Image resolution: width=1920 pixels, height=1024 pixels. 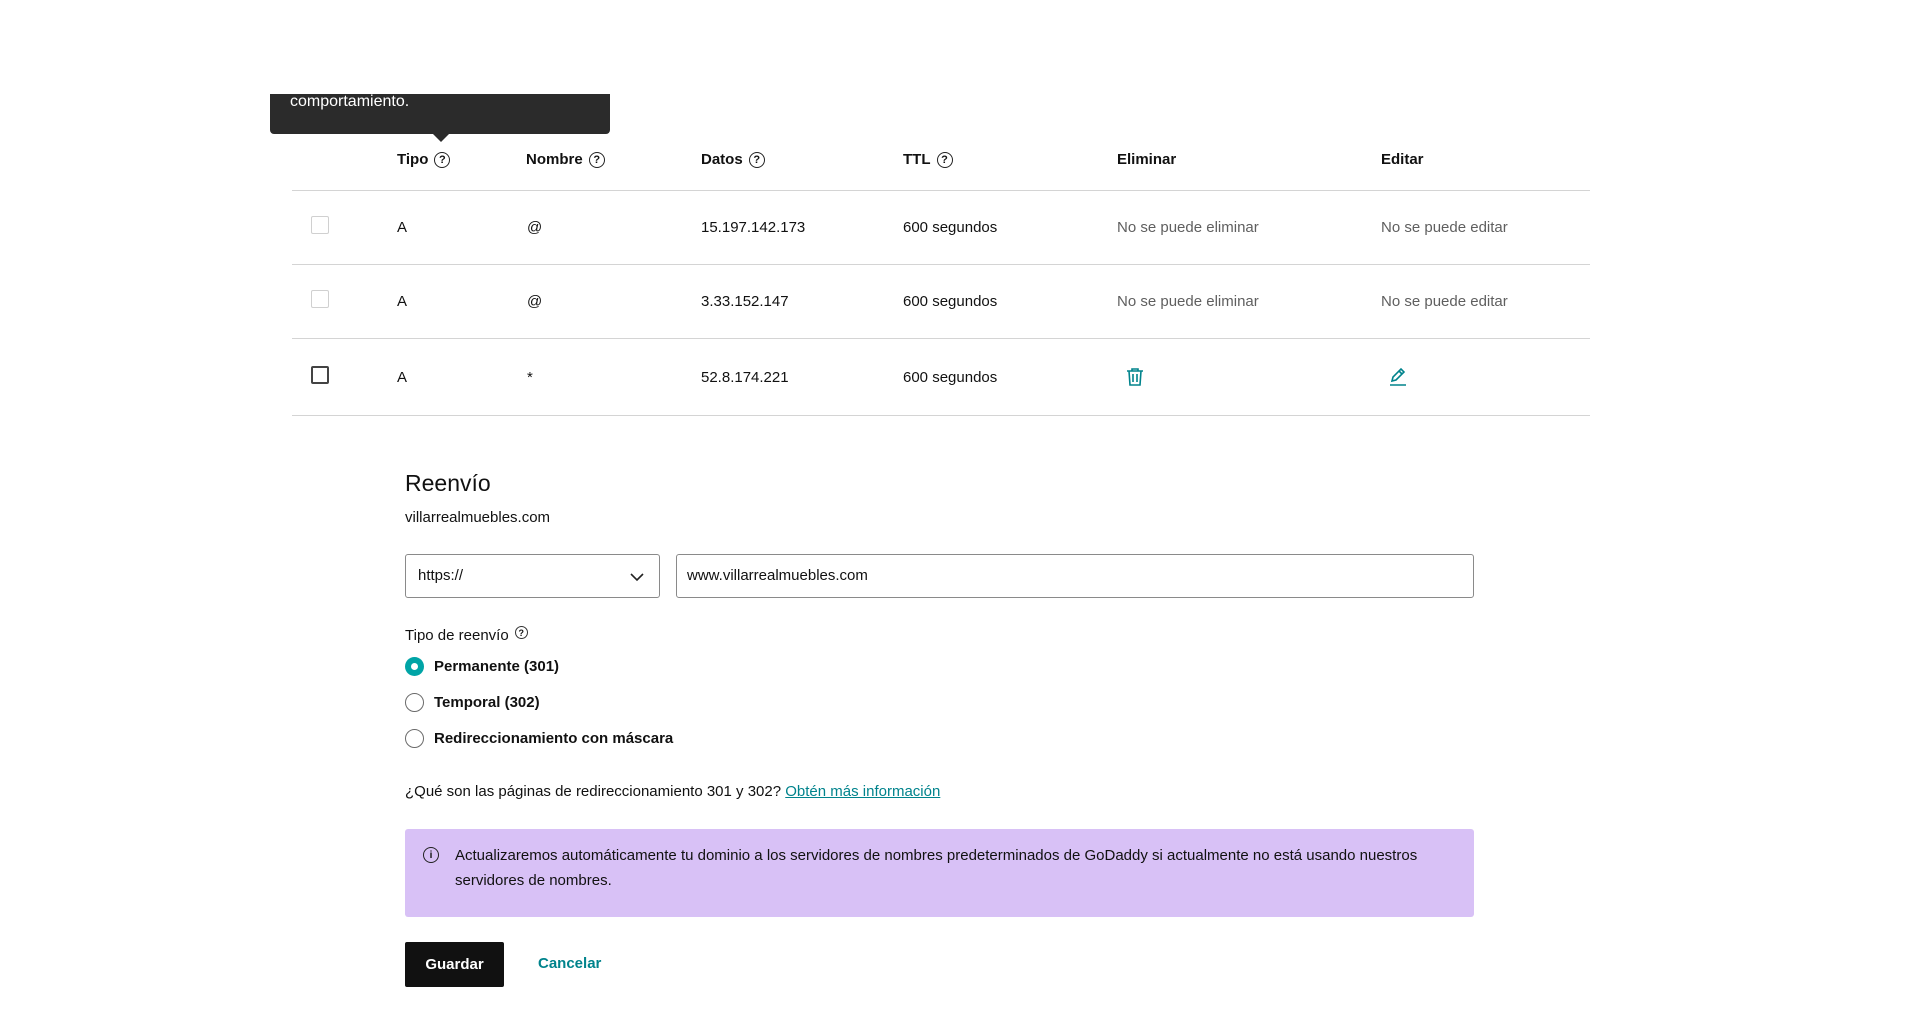 I want to click on header-ttl: TTL ?, so click(x=928, y=160).